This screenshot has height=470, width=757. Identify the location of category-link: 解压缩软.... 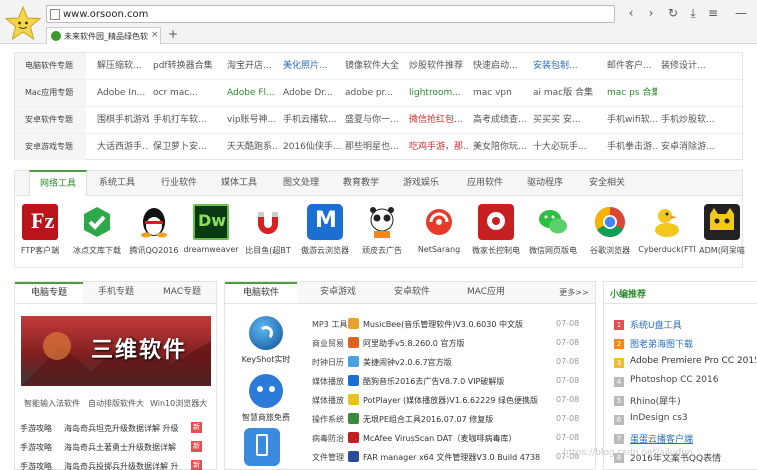
(123, 66).